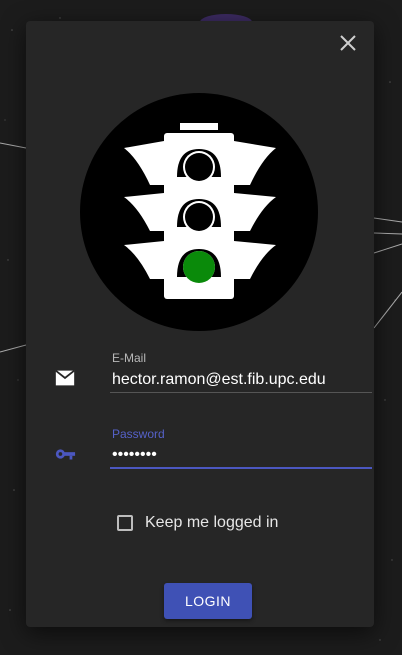  I want to click on email-input, so click(241, 380).